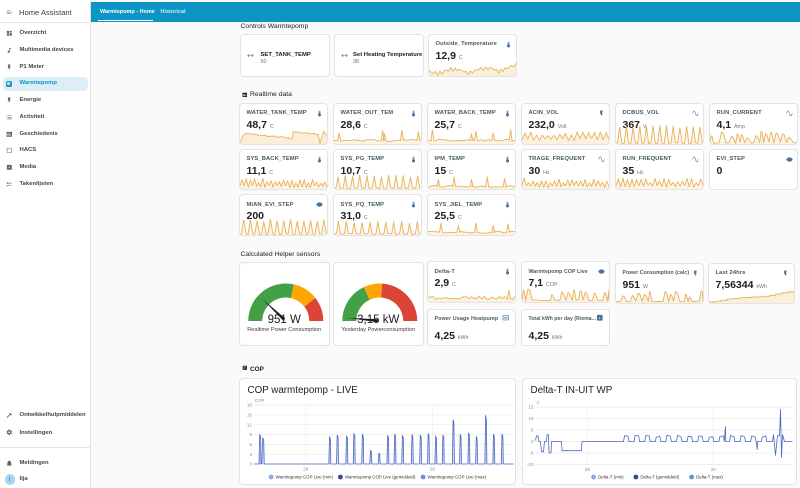 The width and height of the screenshot is (800, 488). What do you see at coordinates (529, 464) in the screenshot?
I see `svg-text: -10` at bounding box center [529, 464].